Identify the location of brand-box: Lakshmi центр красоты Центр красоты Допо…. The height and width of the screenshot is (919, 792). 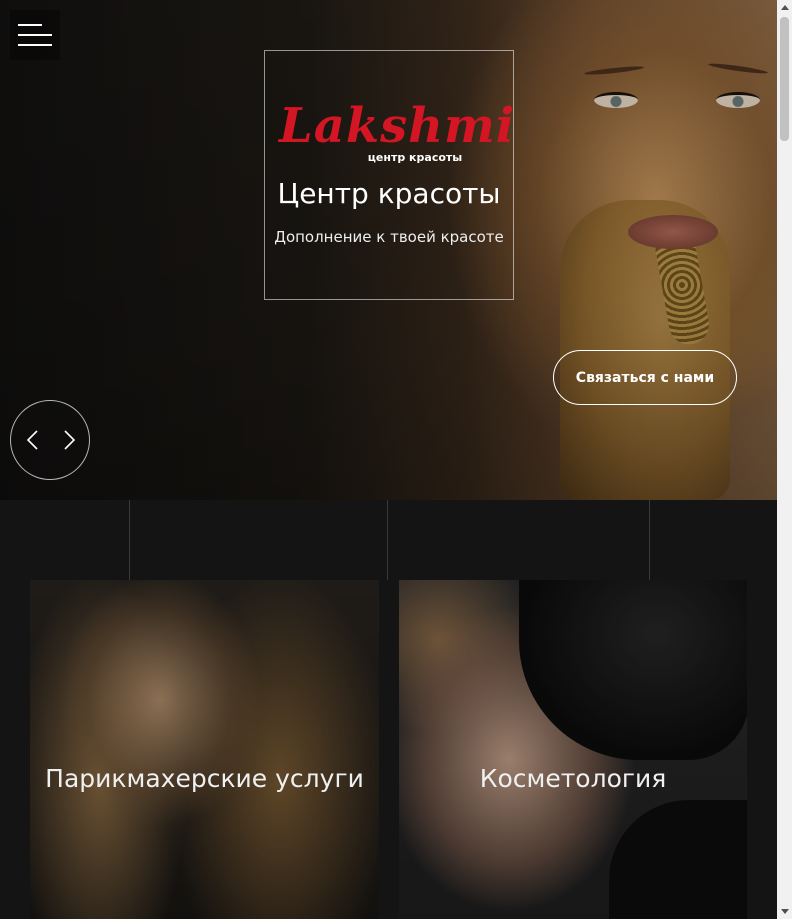
(389, 175).